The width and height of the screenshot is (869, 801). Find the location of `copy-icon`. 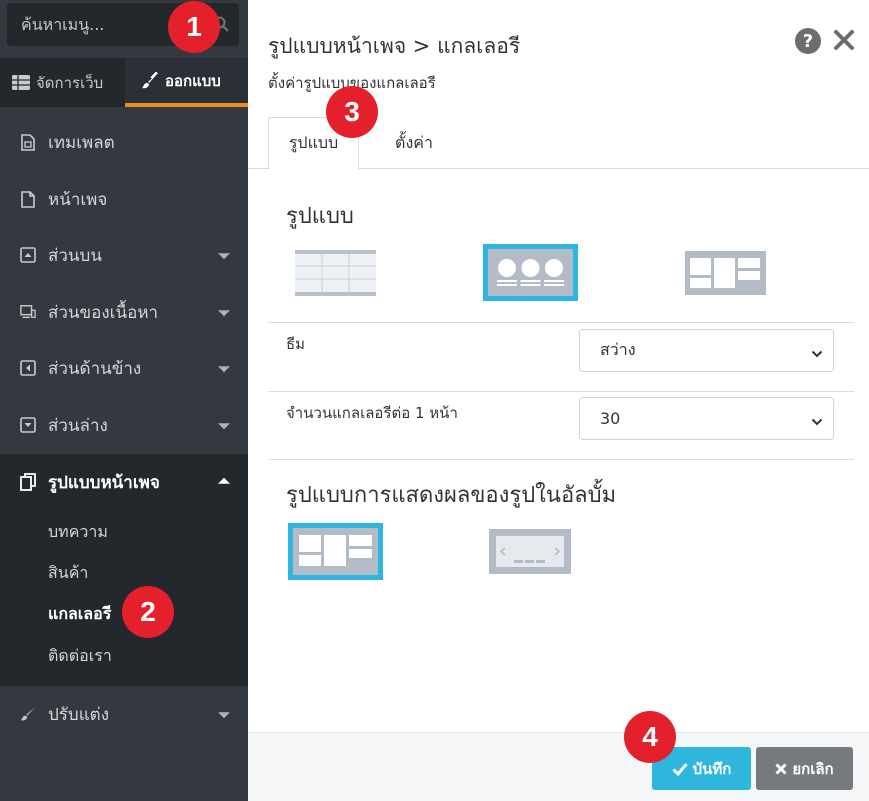

copy-icon is located at coordinates (28, 482).